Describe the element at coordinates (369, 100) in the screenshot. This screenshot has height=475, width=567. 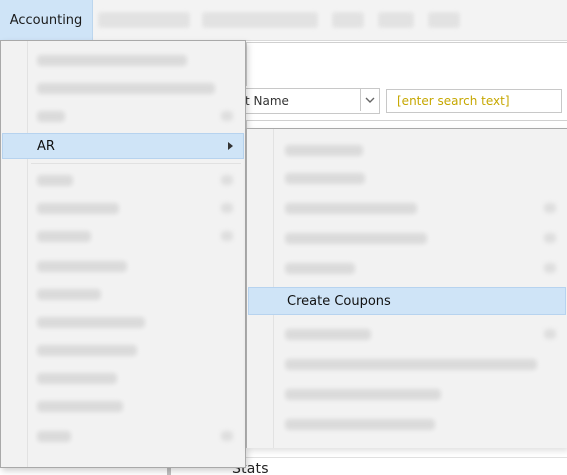
I see `chevron-down-icon` at that location.